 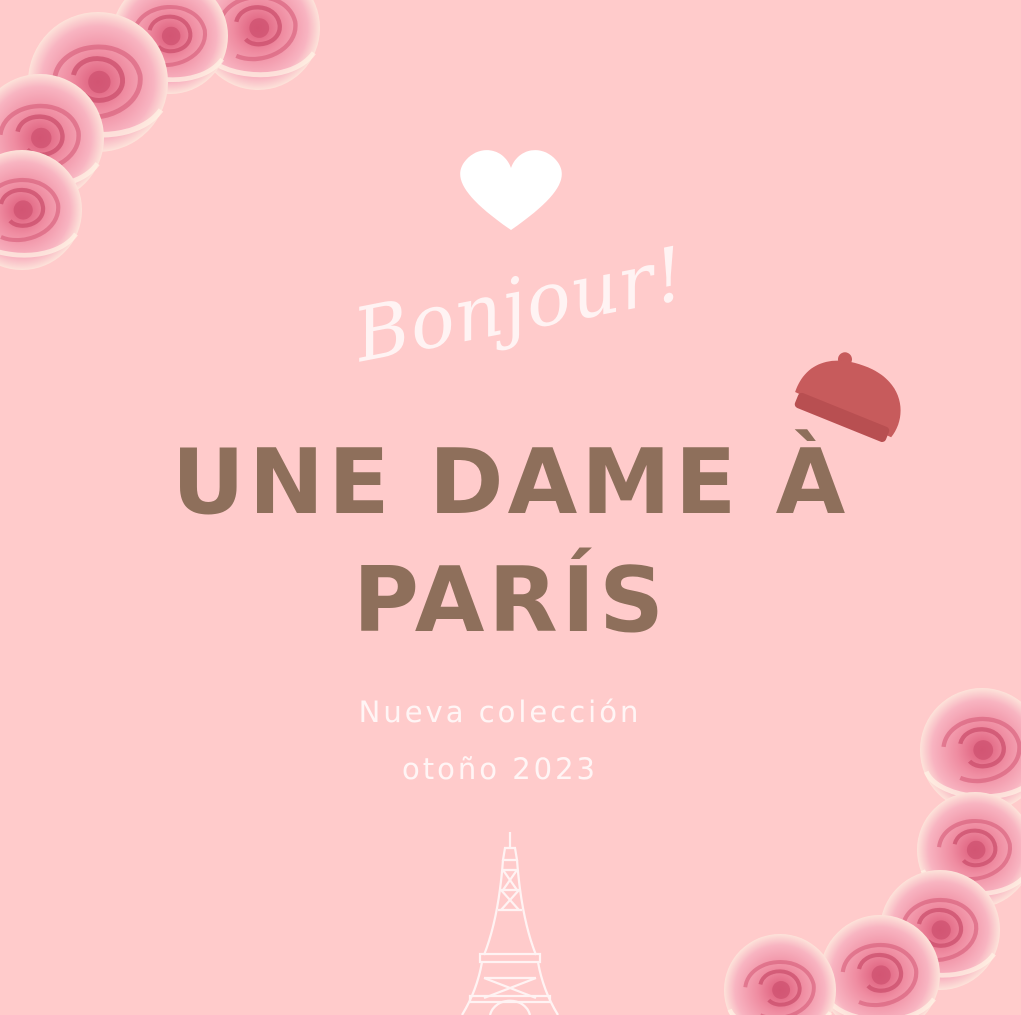 What do you see at coordinates (500, 769) in the screenshot?
I see `subtitle-line-2: otoño 2023` at bounding box center [500, 769].